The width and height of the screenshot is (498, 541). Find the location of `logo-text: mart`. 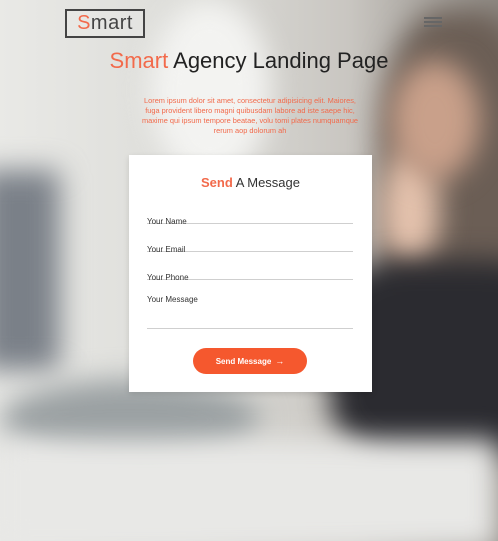

logo-text: mart is located at coordinates (111, 23).